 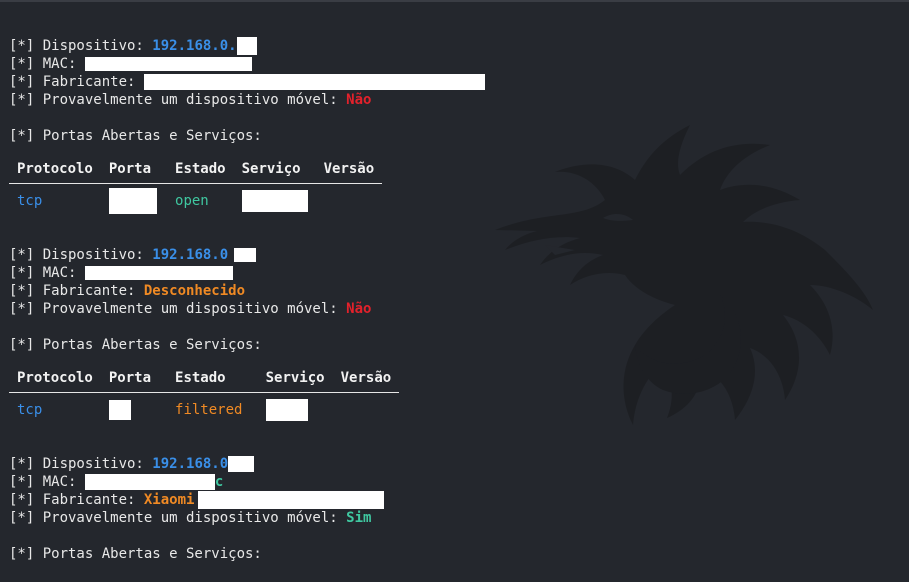 What do you see at coordinates (194, 46) in the screenshot?
I see `device-ip: 192.168.0.` at bounding box center [194, 46].